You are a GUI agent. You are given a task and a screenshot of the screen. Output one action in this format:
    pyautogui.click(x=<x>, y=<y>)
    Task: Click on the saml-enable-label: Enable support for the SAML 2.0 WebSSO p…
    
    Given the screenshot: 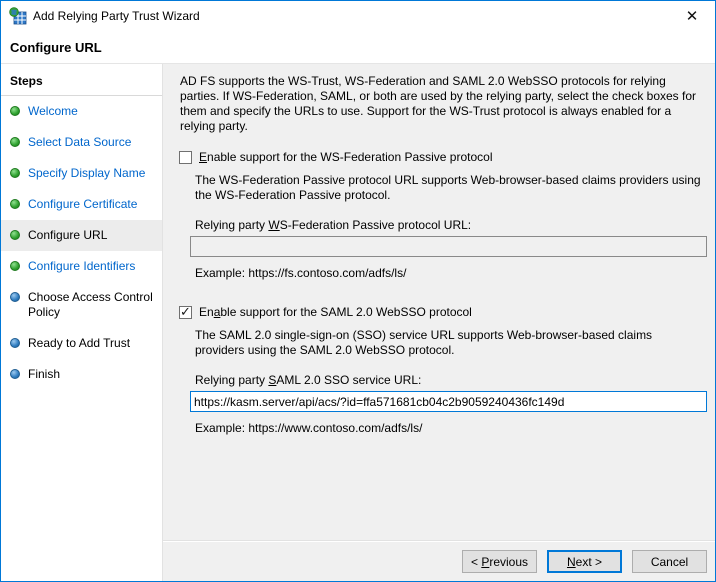 What is the action you would take?
    pyautogui.click(x=335, y=312)
    